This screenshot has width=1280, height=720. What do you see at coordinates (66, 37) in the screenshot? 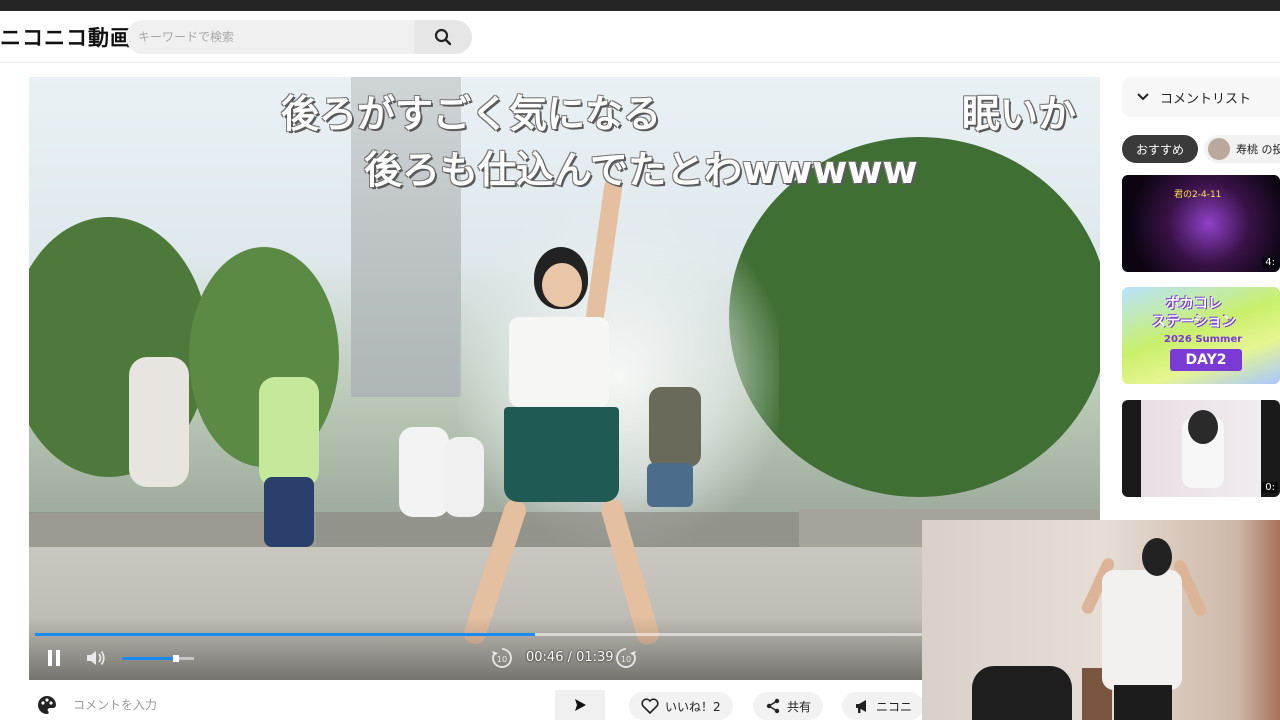
I see `site-logo: ニコニコ動画` at bounding box center [66, 37].